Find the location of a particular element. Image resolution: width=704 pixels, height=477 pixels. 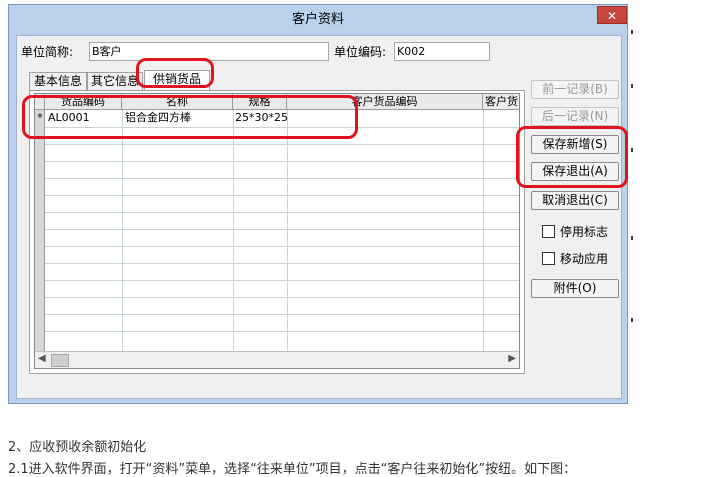

article-heading: 2、应收预收余额初始化 is located at coordinates (77, 447).